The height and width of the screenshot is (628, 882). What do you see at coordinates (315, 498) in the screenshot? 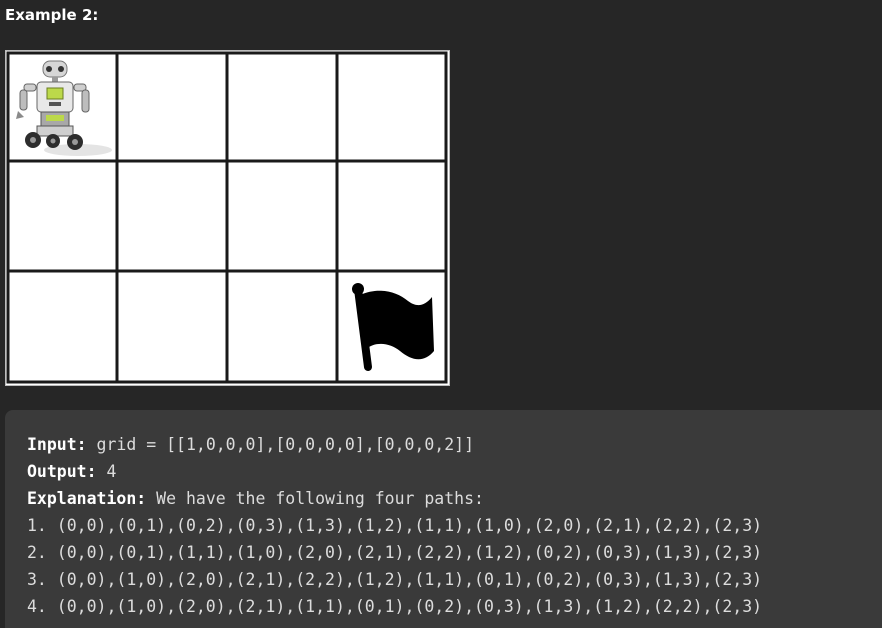
I see `explanation-value: We have the following four paths:` at bounding box center [315, 498].